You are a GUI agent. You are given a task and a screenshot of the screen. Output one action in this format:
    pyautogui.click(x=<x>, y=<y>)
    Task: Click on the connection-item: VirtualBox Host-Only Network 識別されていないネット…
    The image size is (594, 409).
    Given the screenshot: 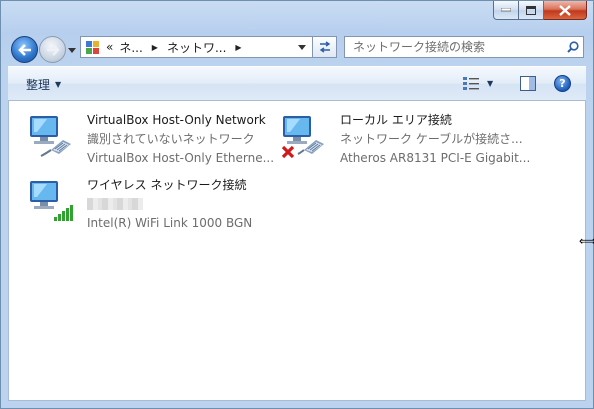 What is the action you would take?
    pyautogui.click(x=152, y=140)
    